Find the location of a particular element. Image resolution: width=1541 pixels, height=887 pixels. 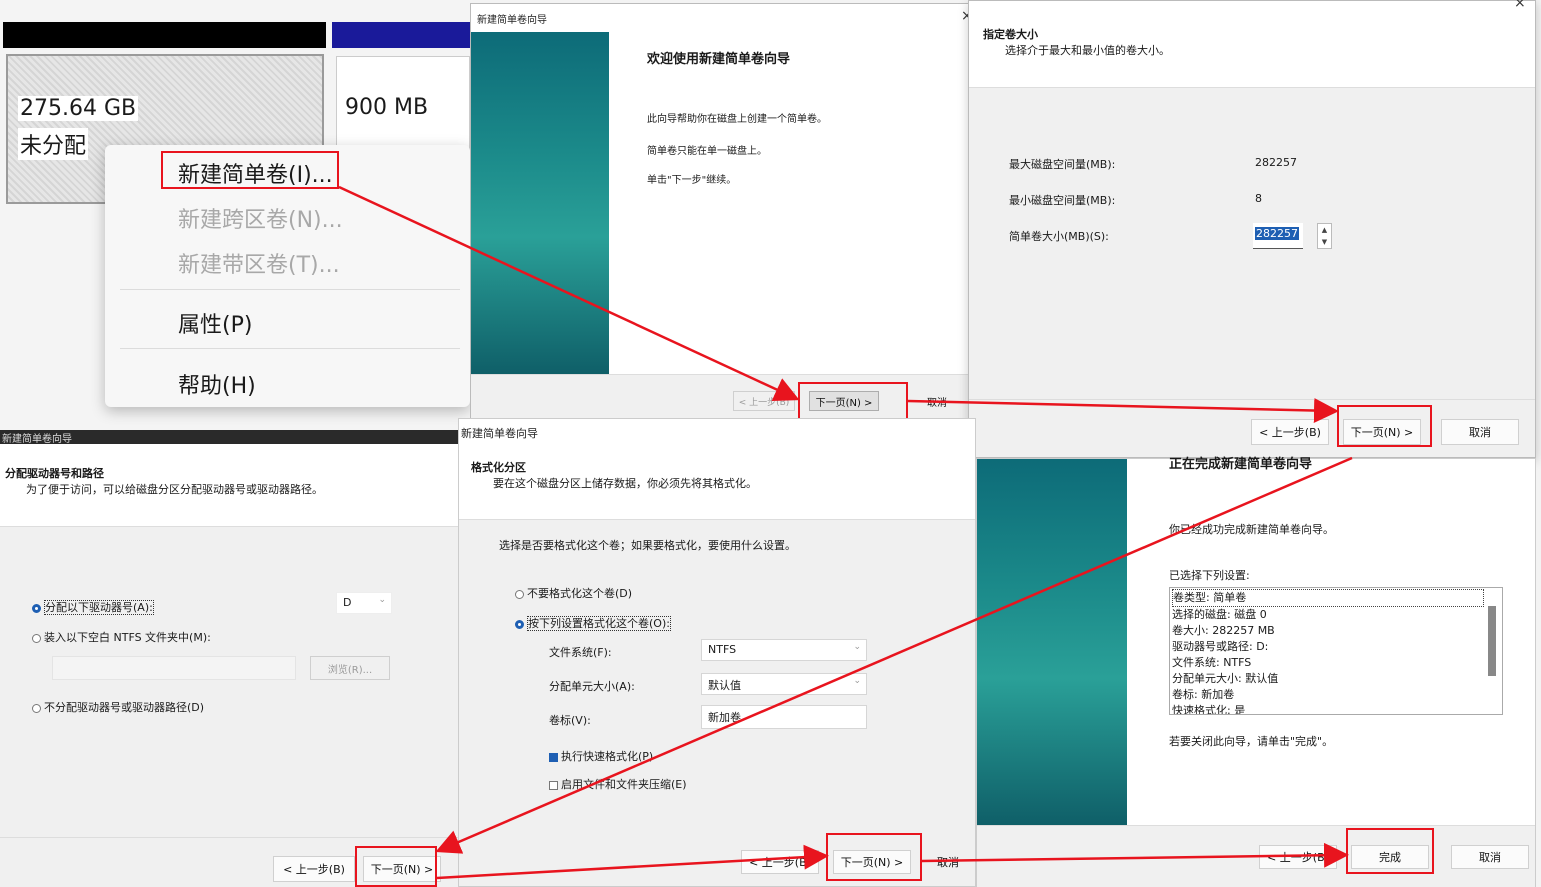

arrow-welcome-to-size-next is located at coordinates (1123, 411).